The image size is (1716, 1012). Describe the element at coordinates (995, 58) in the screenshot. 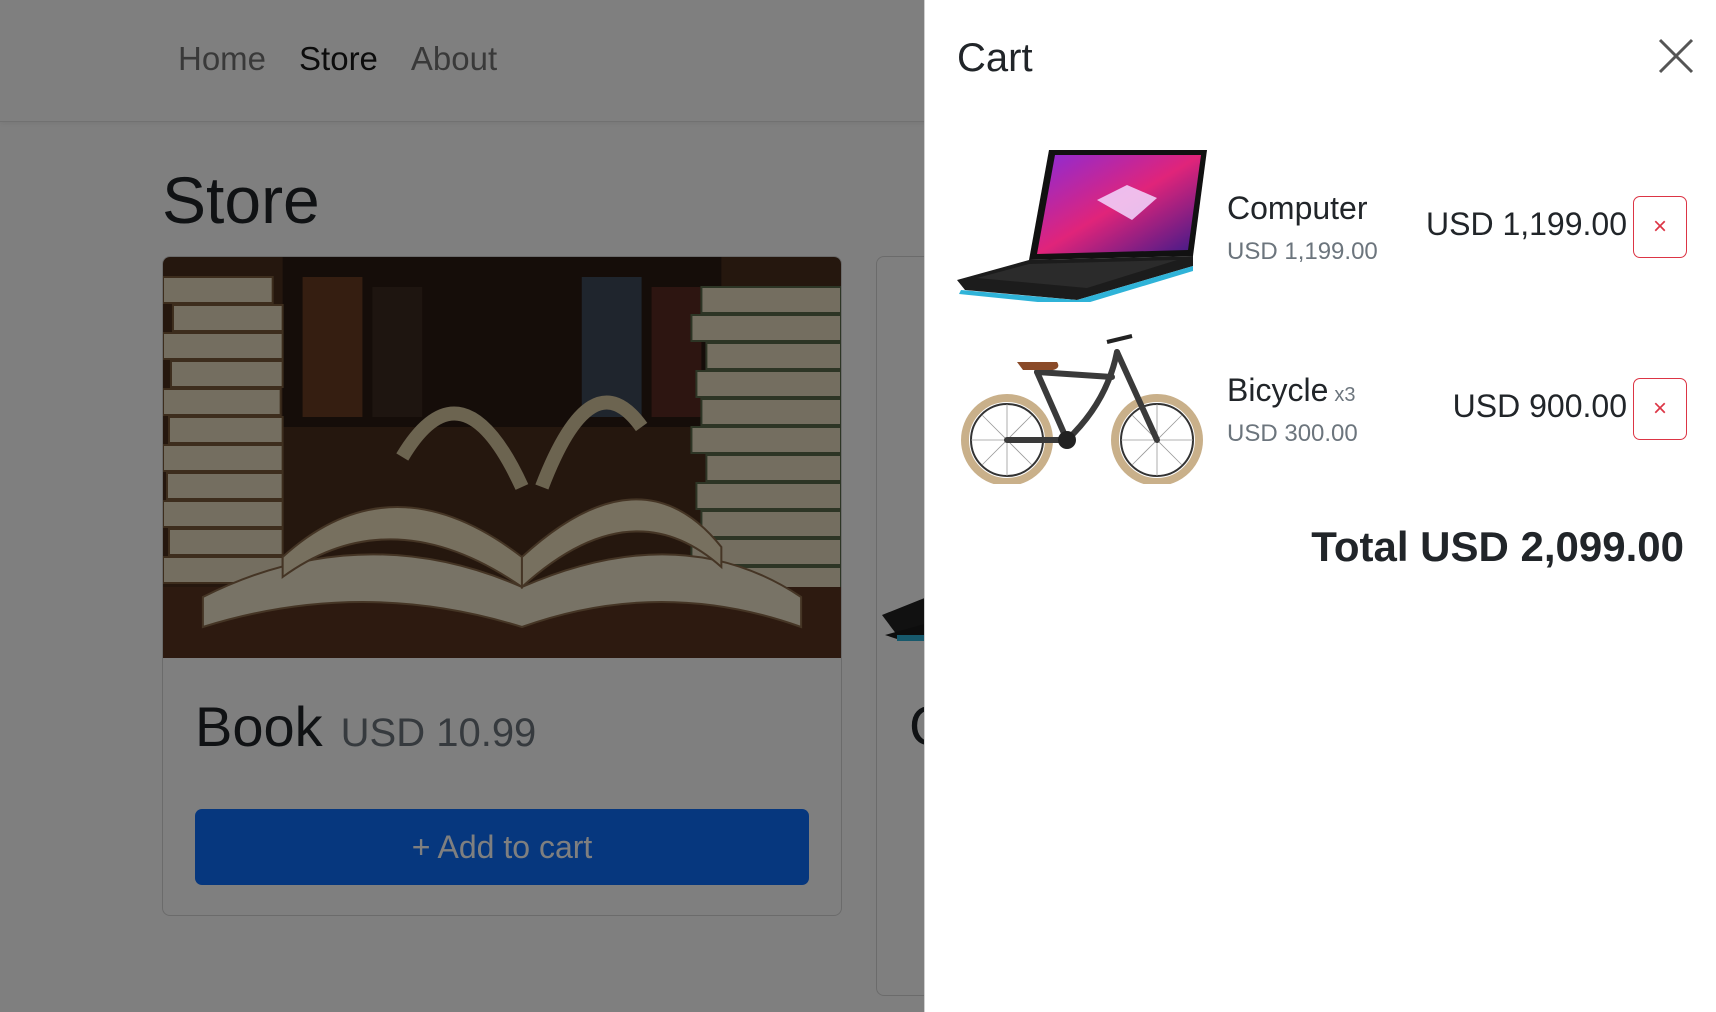

I see `cart-title: Cart` at that location.